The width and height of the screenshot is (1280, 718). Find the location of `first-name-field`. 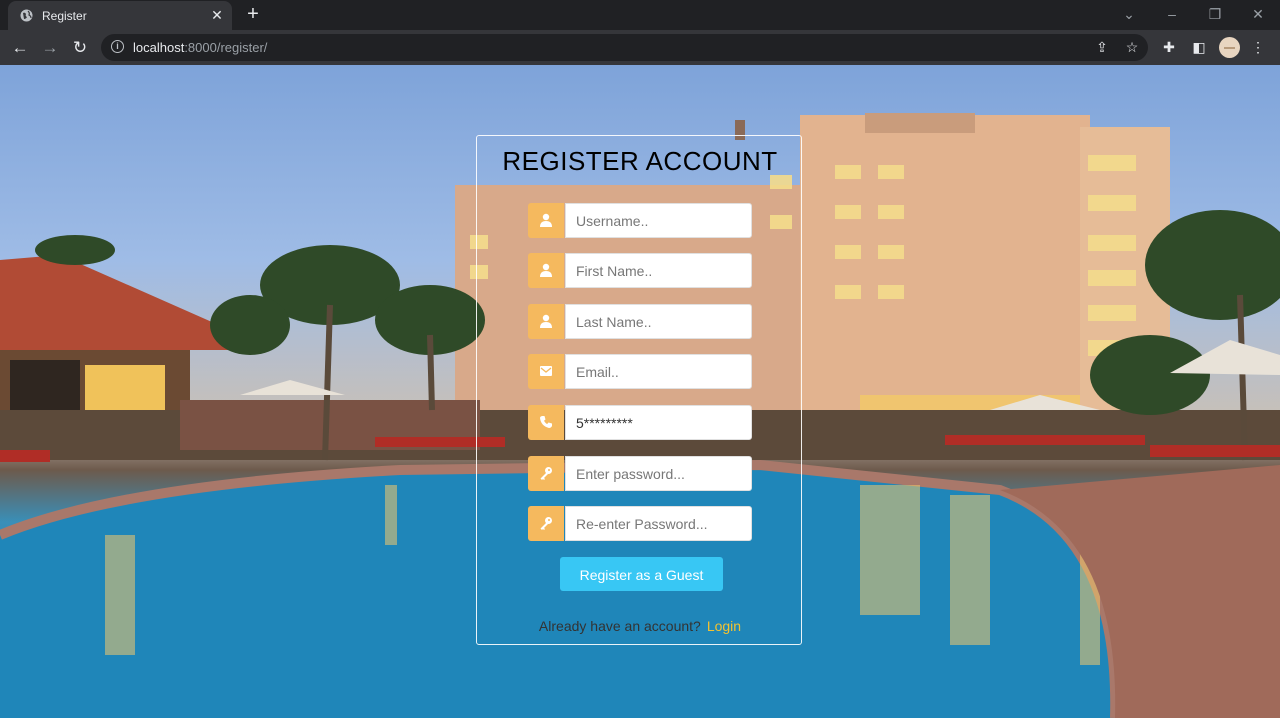

first-name-field is located at coordinates (640, 270).